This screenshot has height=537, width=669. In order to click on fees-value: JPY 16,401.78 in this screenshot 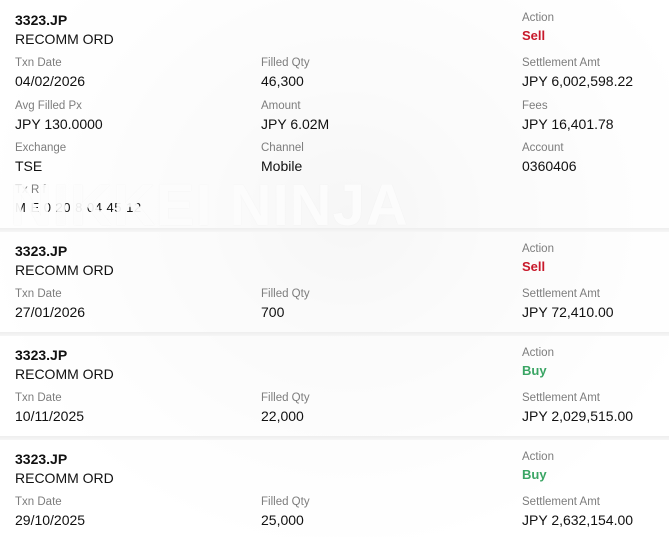, I will do `click(568, 124)`.